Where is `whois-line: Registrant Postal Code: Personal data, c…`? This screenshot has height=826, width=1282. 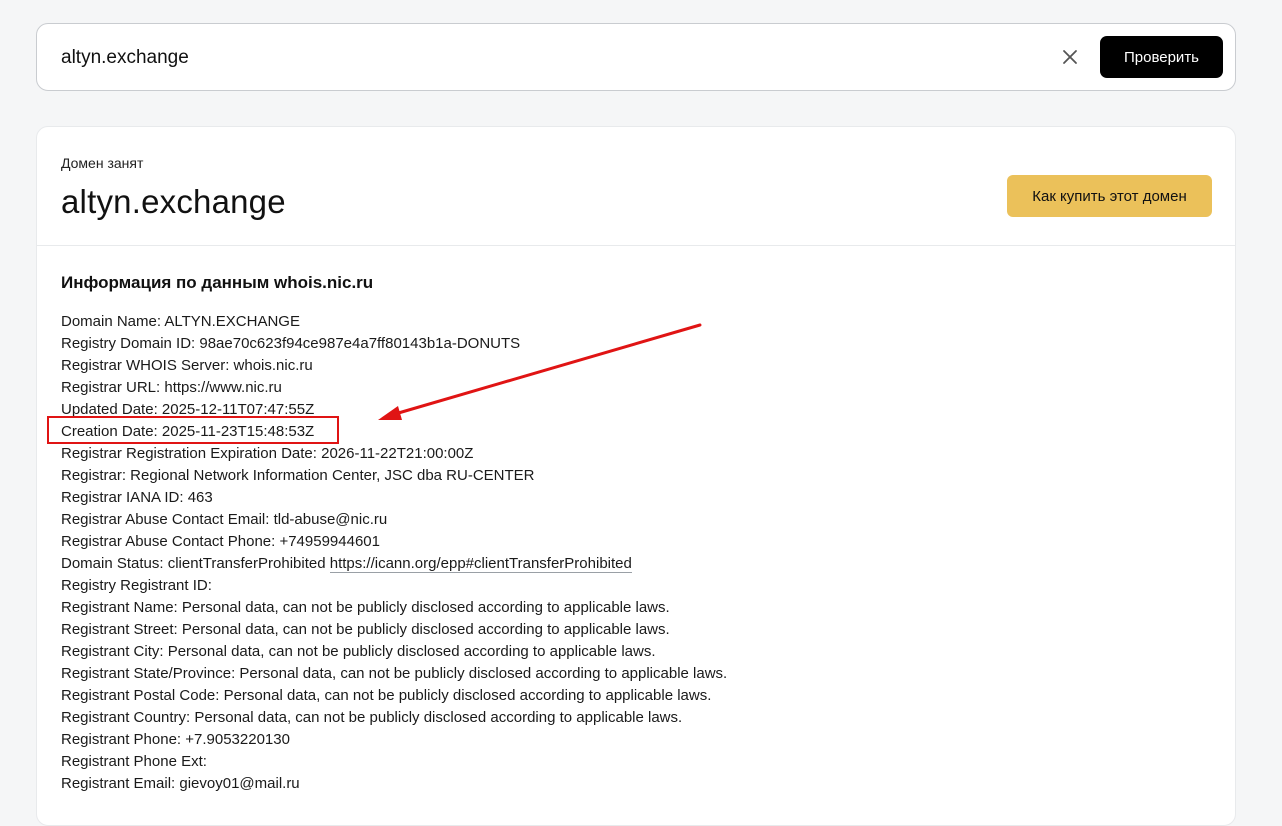
whois-line: Registrant Postal Code: Personal data, c… is located at coordinates (386, 695).